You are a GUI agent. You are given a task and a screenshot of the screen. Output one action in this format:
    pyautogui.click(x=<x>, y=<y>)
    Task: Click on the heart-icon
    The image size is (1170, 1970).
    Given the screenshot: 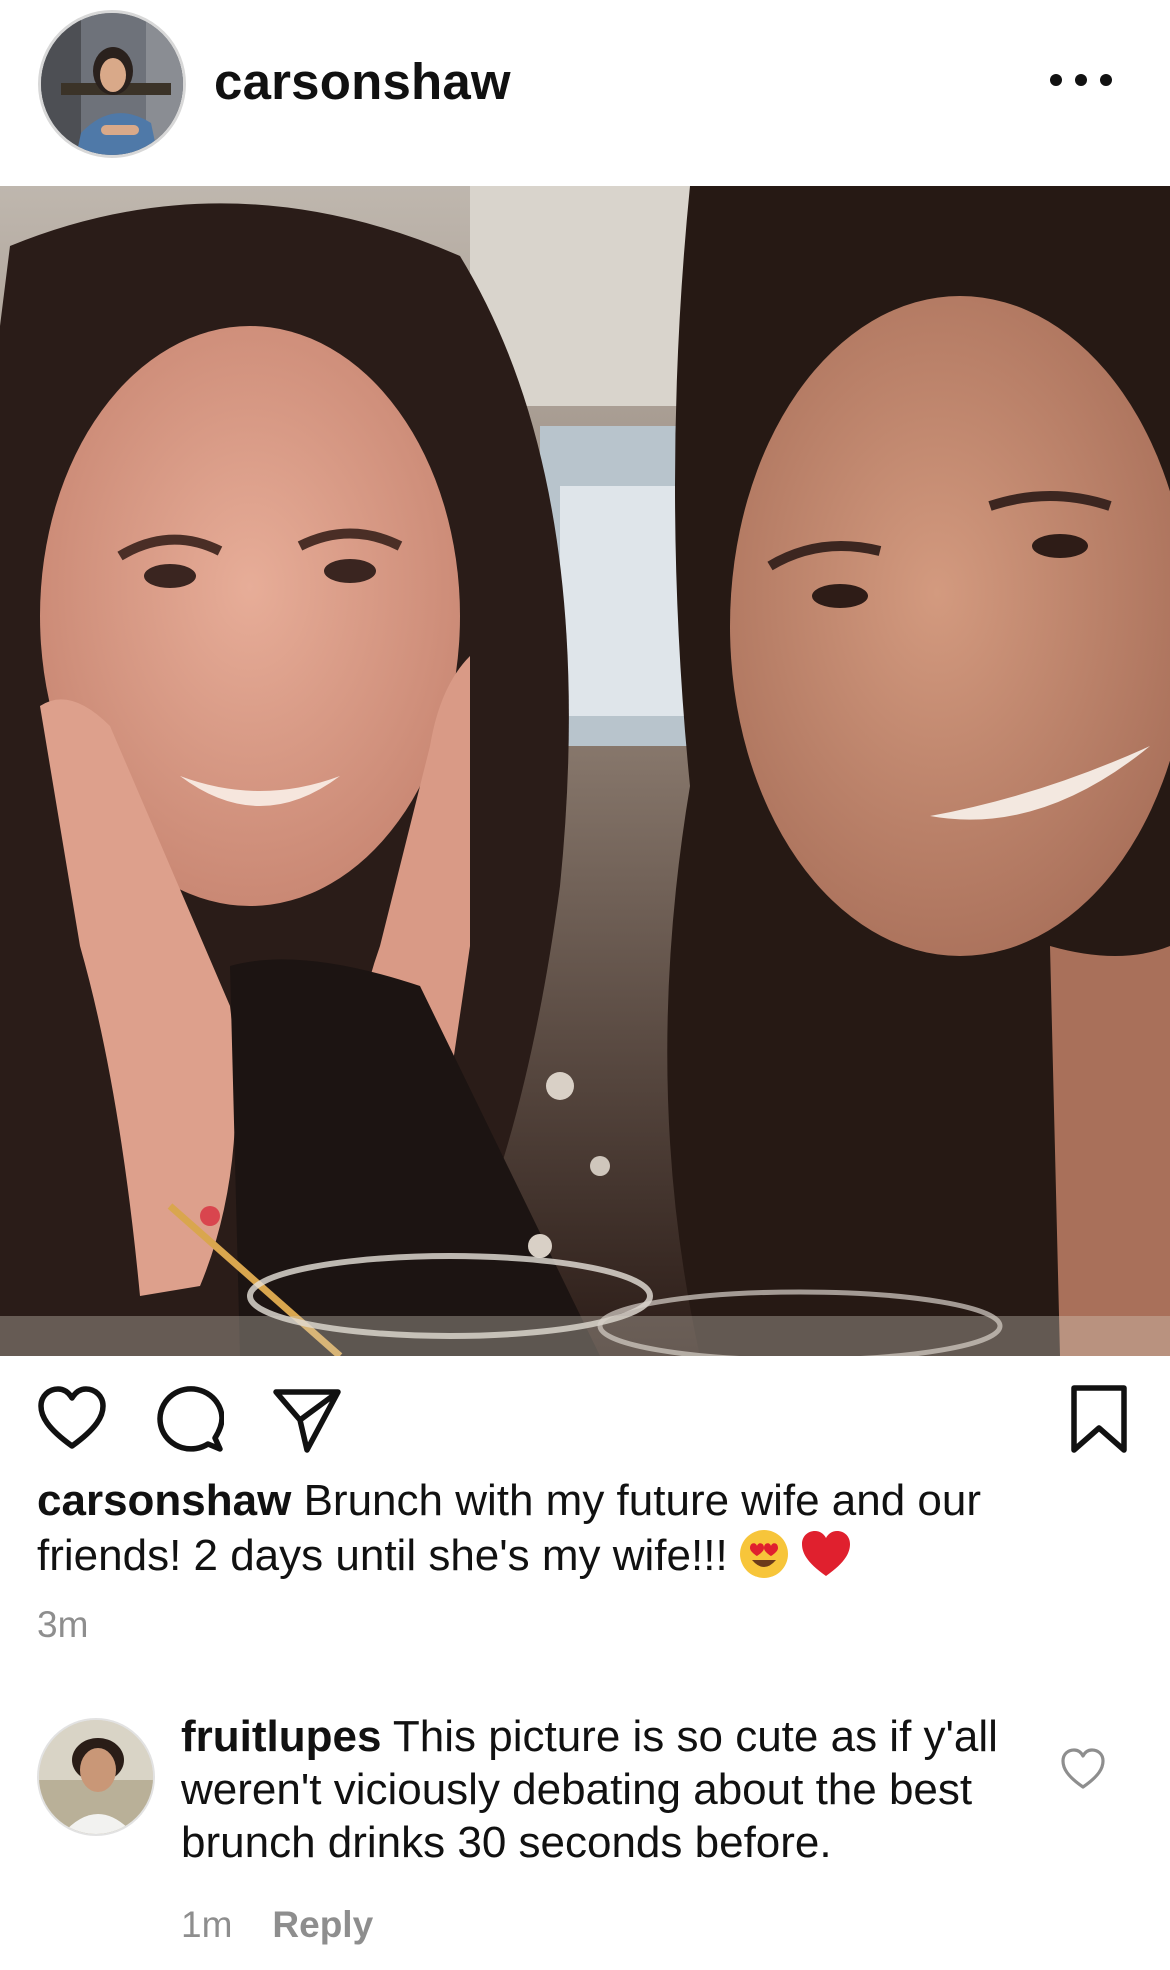 What is the action you would take?
    pyautogui.click(x=72, y=1419)
    